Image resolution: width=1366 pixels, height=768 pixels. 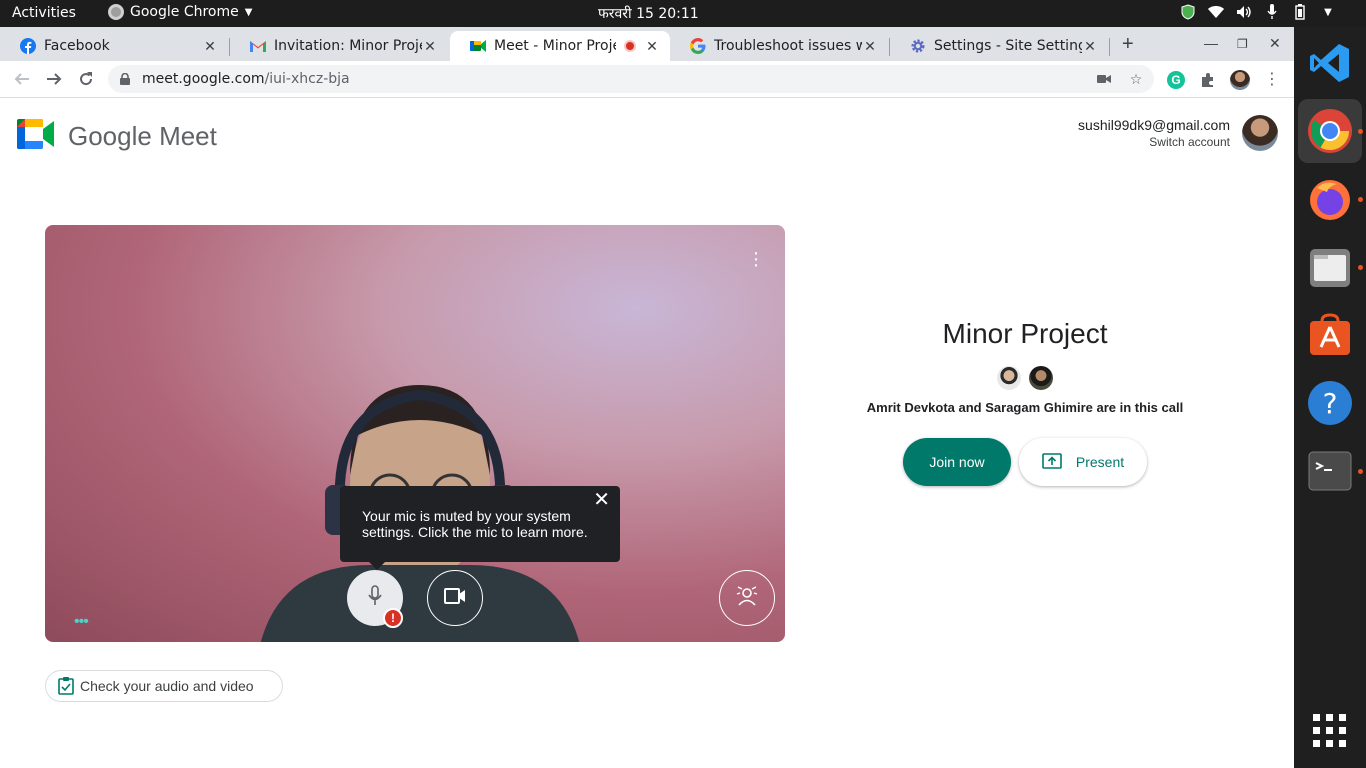 What do you see at coordinates (375, 598) in the screenshot?
I see `microphone-icon` at bounding box center [375, 598].